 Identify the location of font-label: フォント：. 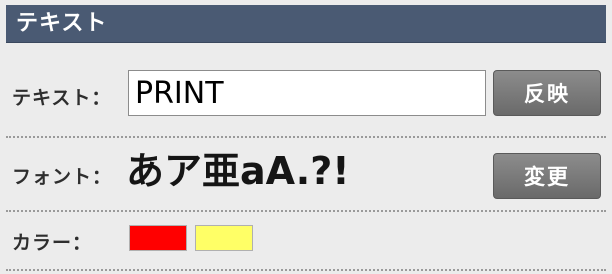
(62, 177).